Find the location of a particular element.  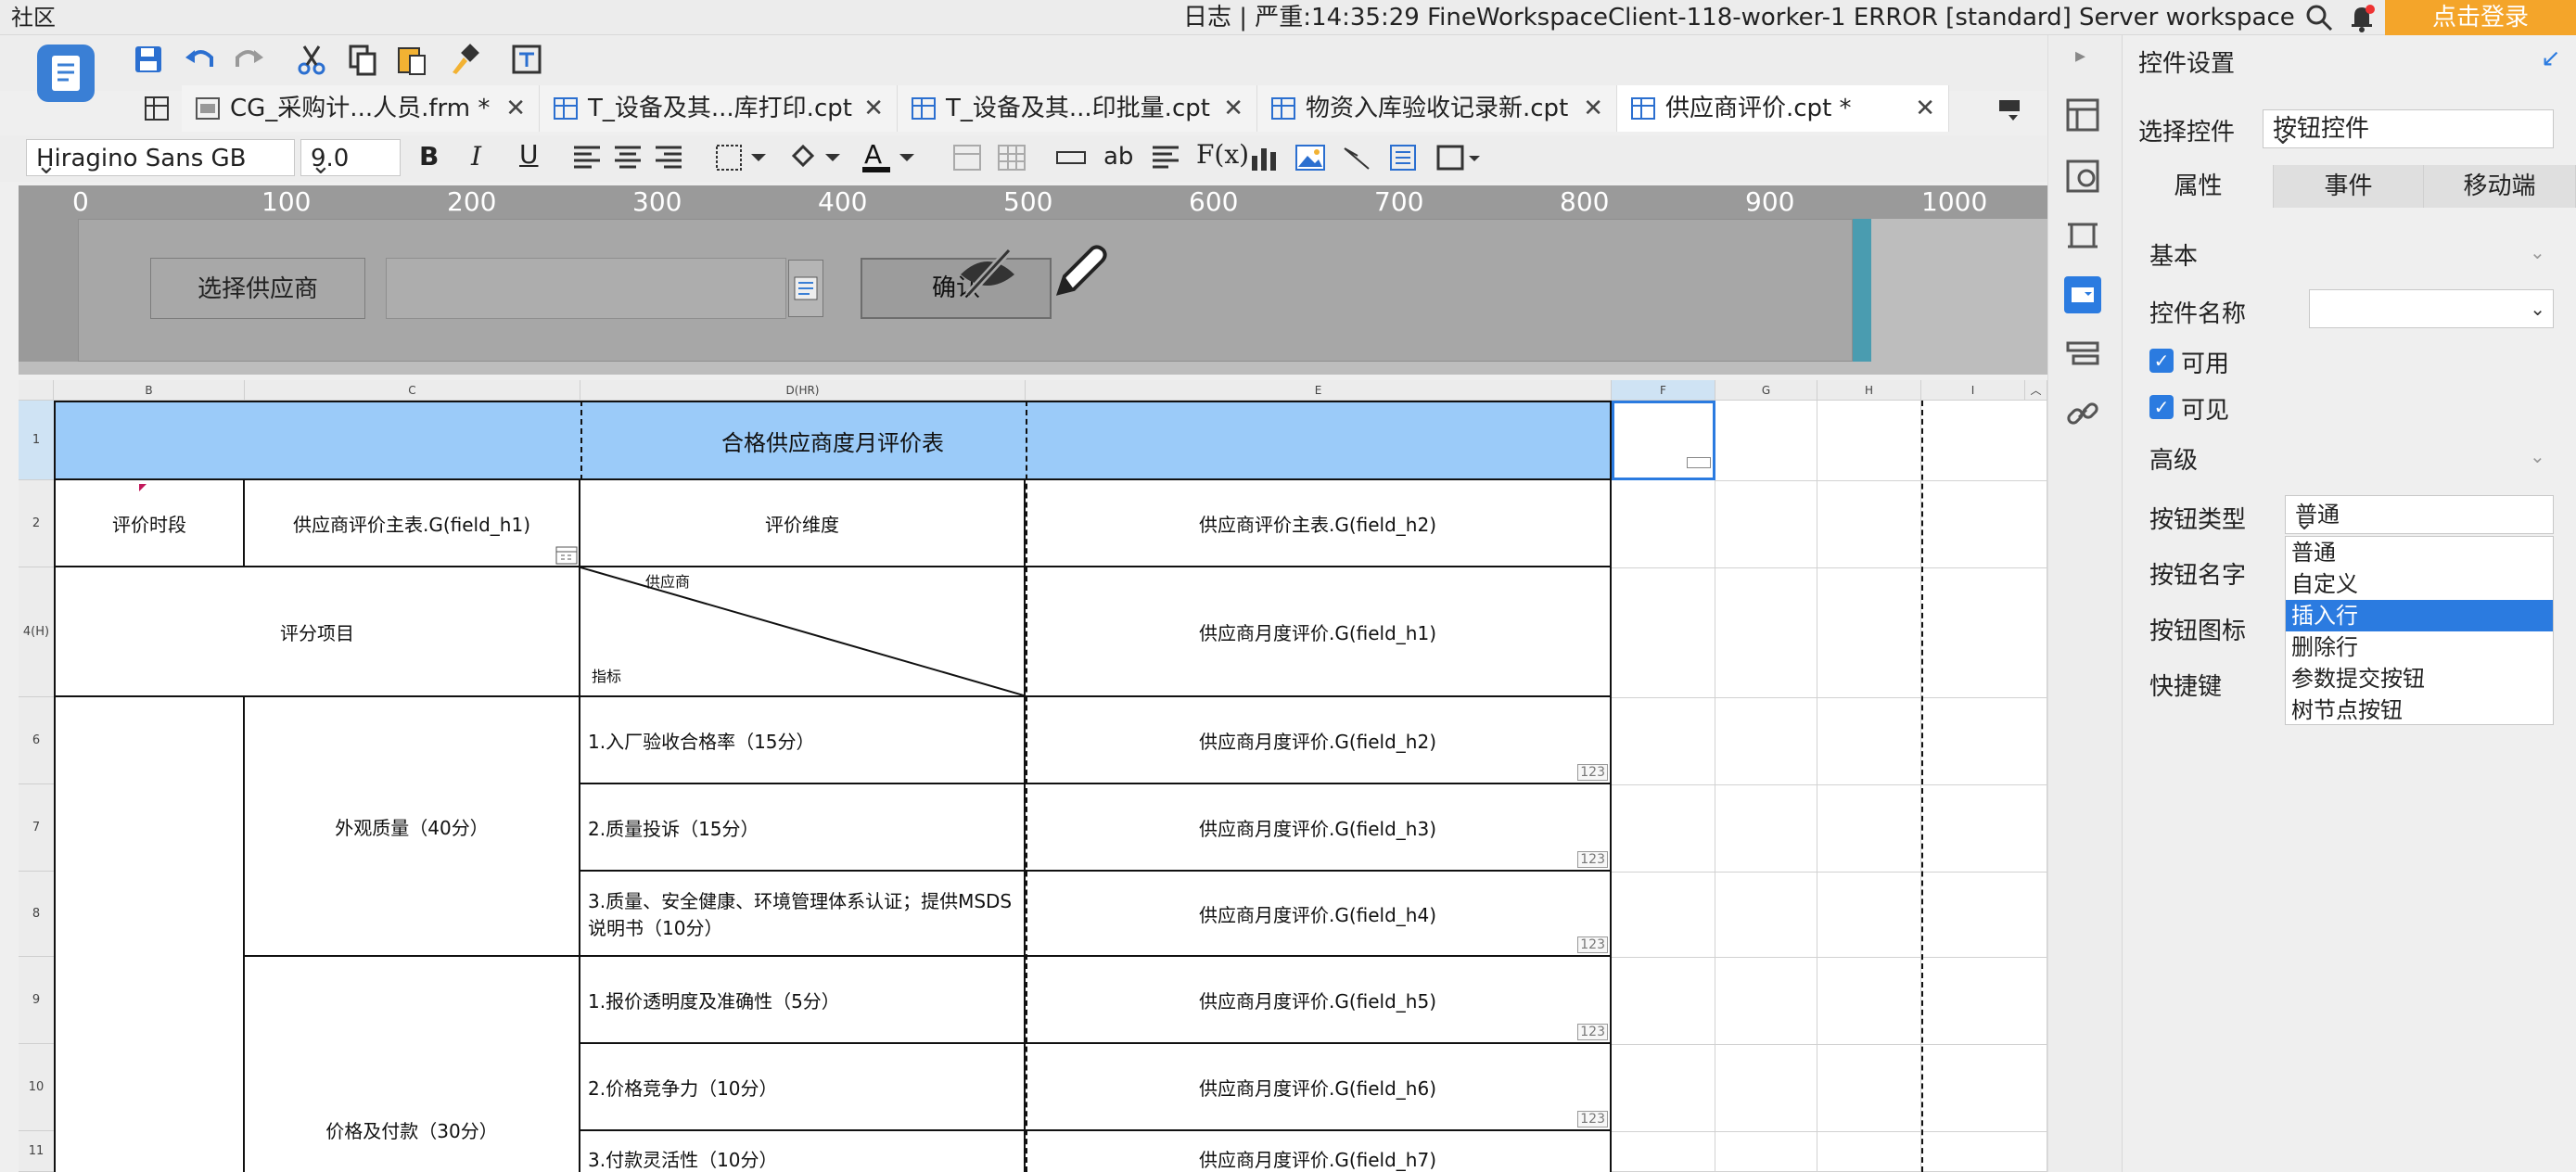

tab-device-print: T_设备及其...库打印.cpt ✕ is located at coordinates (719, 108).